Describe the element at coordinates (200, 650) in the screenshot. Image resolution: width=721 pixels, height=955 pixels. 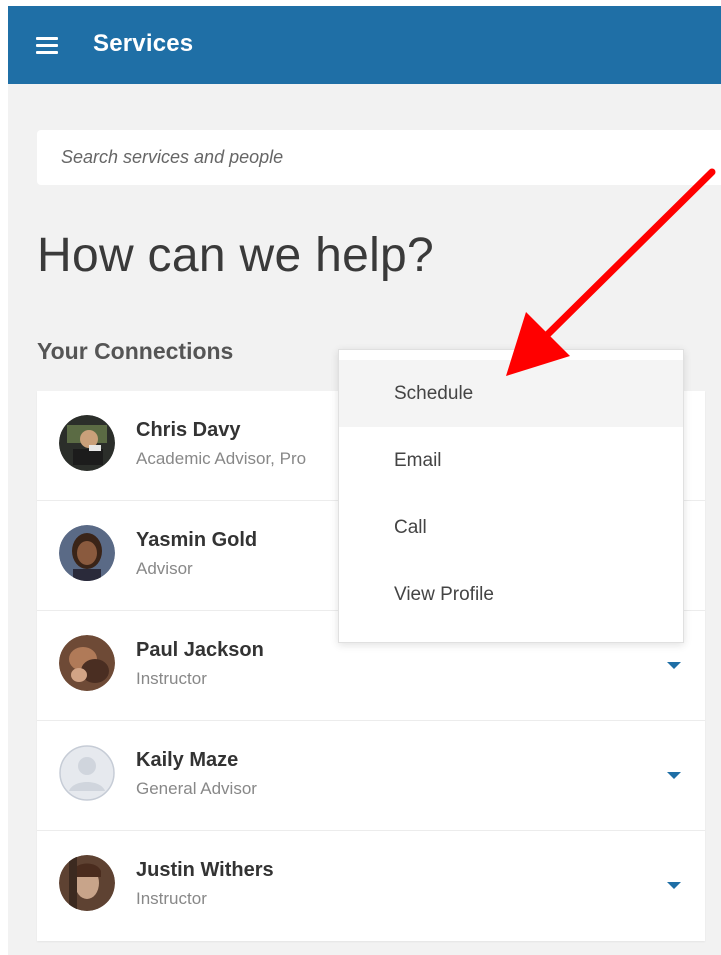
I see `connection-name: Paul Jackson` at that location.